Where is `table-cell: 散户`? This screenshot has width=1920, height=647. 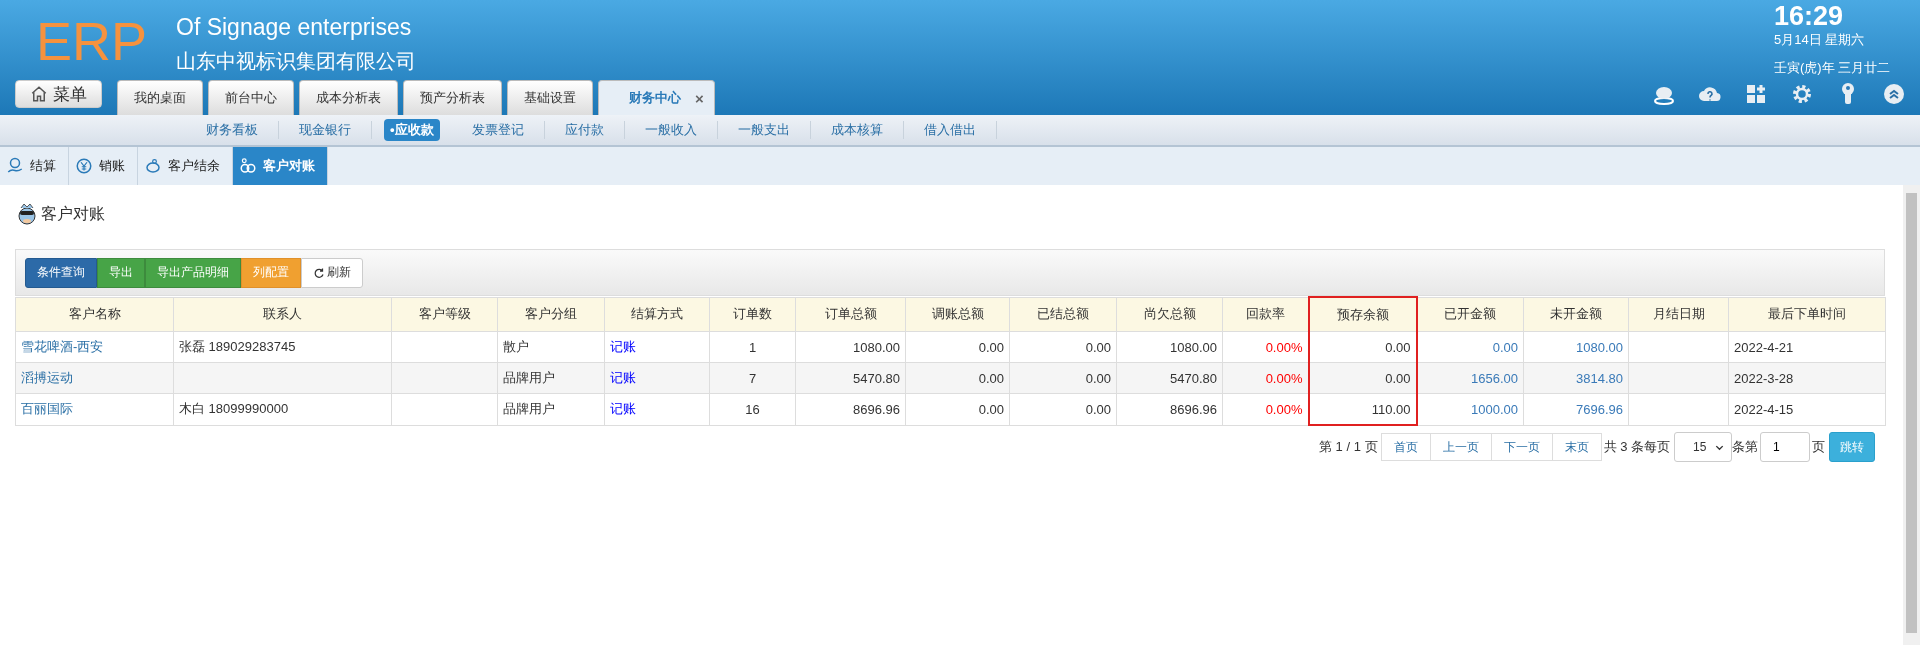 table-cell: 散户 is located at coordinates (551, 347).